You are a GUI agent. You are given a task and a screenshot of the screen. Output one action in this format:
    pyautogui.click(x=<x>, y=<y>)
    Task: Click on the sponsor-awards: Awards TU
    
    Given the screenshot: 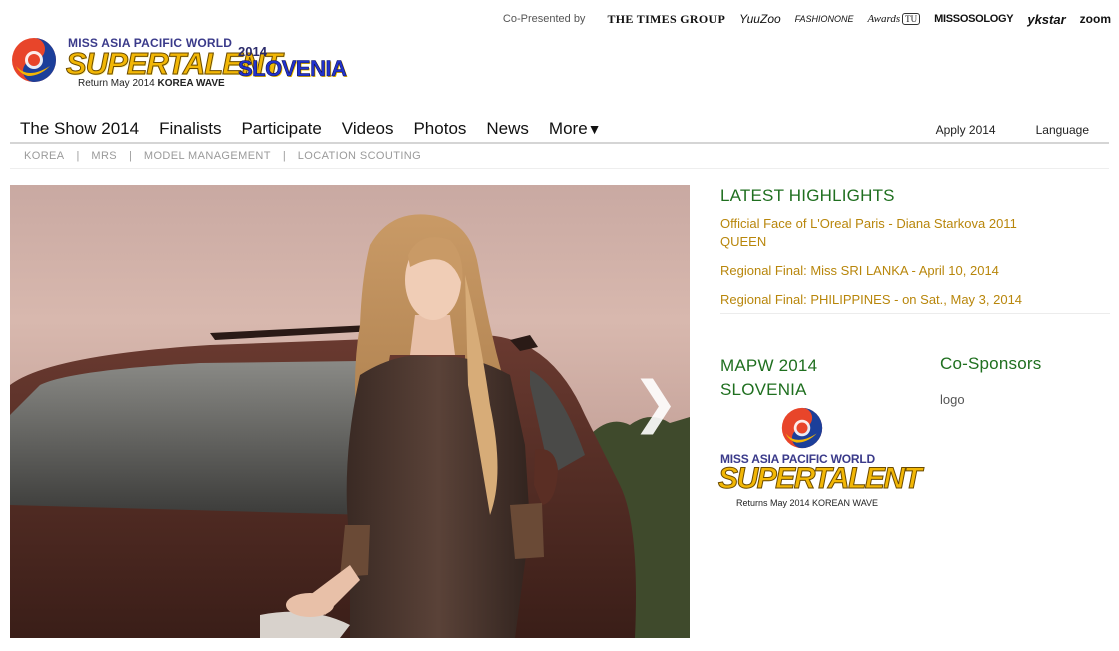 What is the action you would take?
    pyautogui.click(x=894, y=19)
    